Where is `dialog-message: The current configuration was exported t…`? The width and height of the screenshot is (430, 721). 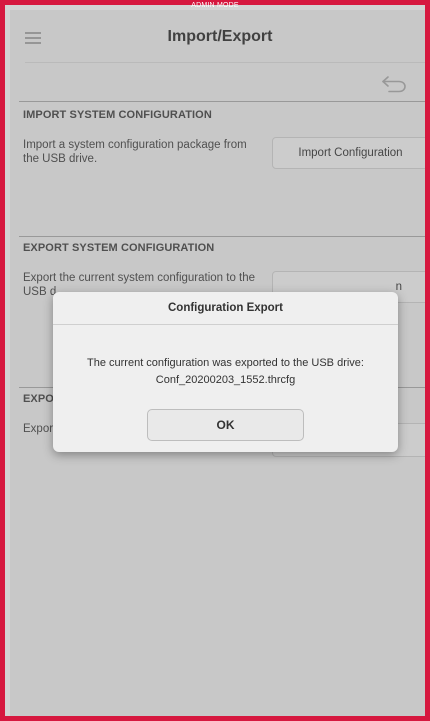
dialog-message: The current configuration was exported t… is located at coordinates (225, 372).